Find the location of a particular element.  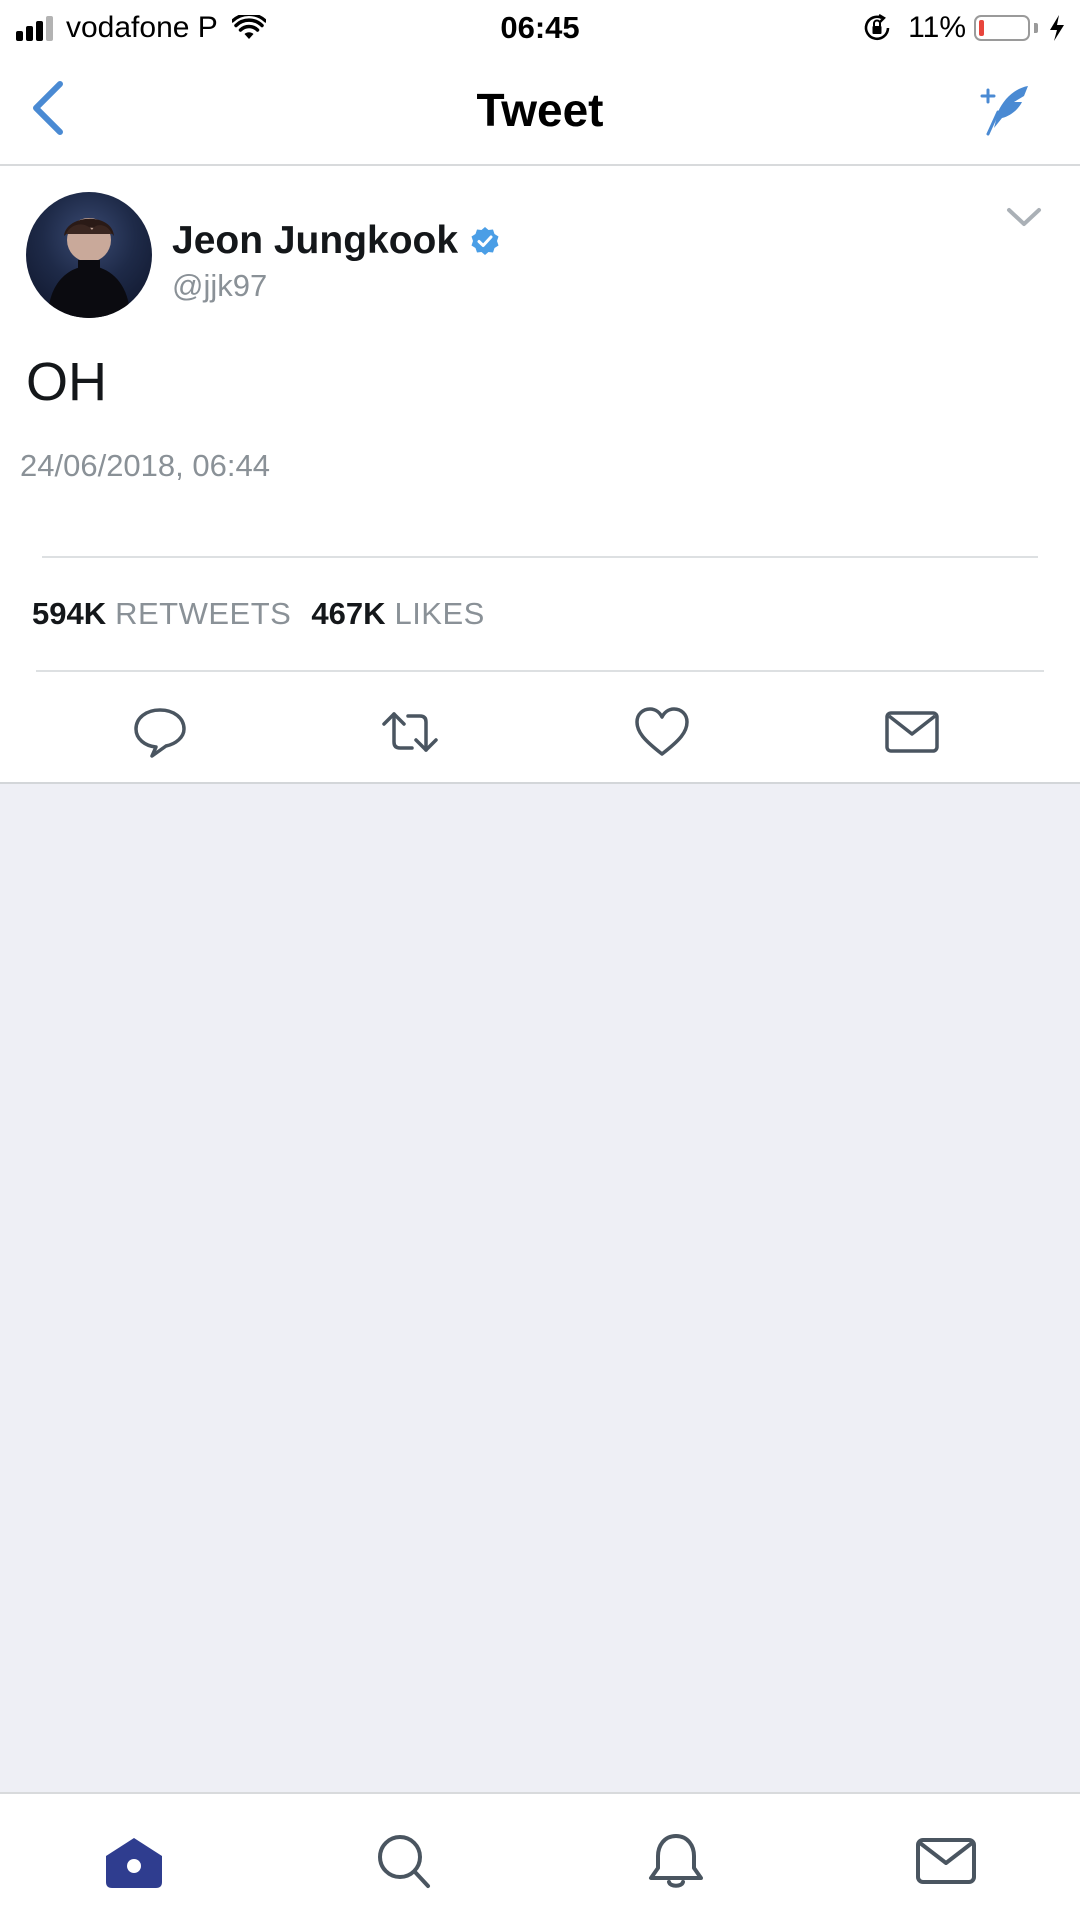

status-bar-right: 11% is located at coordinates (964, 28).